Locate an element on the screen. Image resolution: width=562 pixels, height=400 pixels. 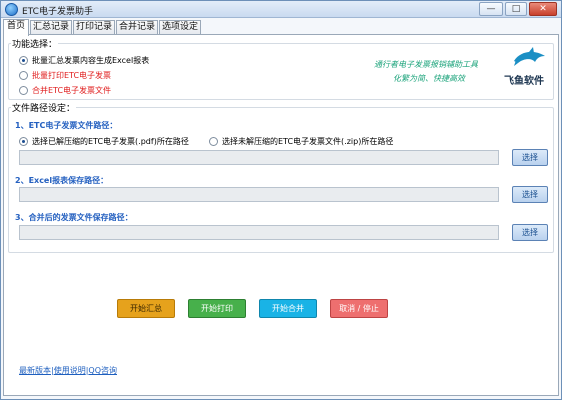
qq-consult-link: QQ咨询 is located at coordinates (102, 370).